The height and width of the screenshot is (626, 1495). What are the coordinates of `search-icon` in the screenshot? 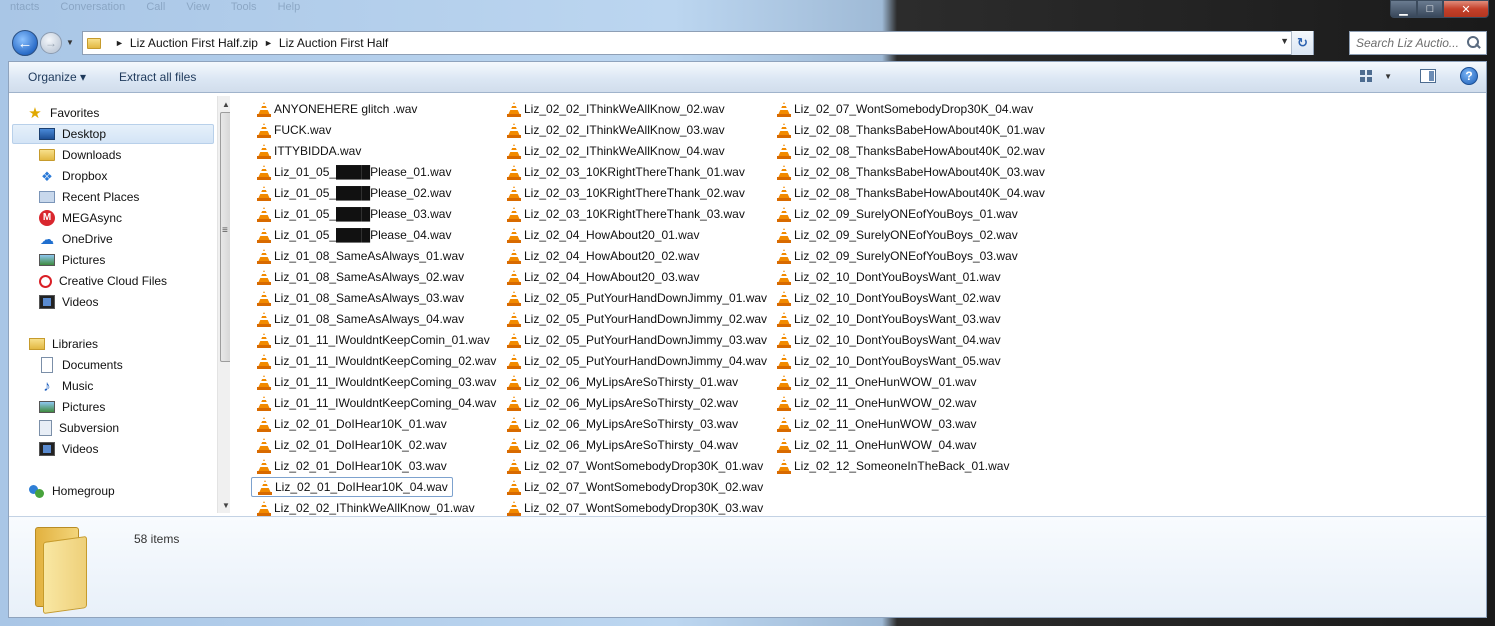 It's located at (1473, 43).